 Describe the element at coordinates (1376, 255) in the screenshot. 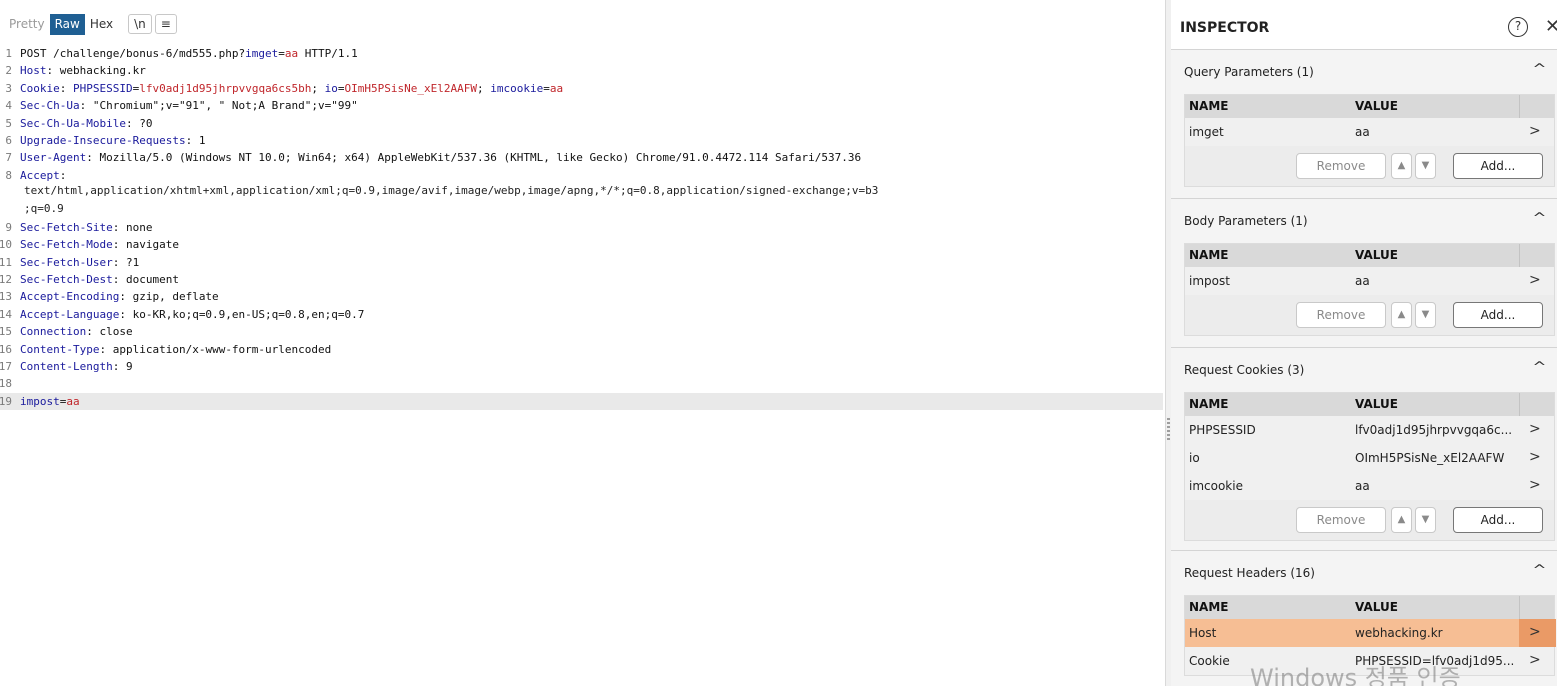

I see `column-header-value: VALUE` at that location.